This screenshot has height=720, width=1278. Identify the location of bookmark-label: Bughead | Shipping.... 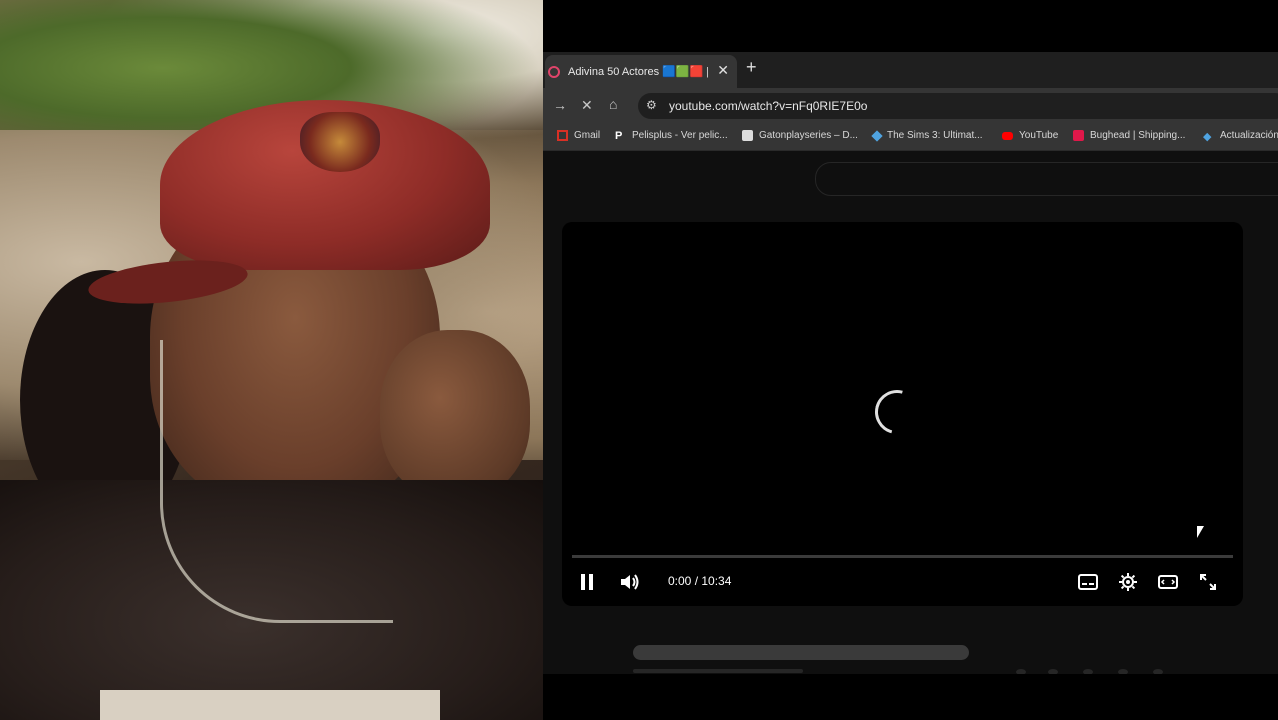
(1138, 135).